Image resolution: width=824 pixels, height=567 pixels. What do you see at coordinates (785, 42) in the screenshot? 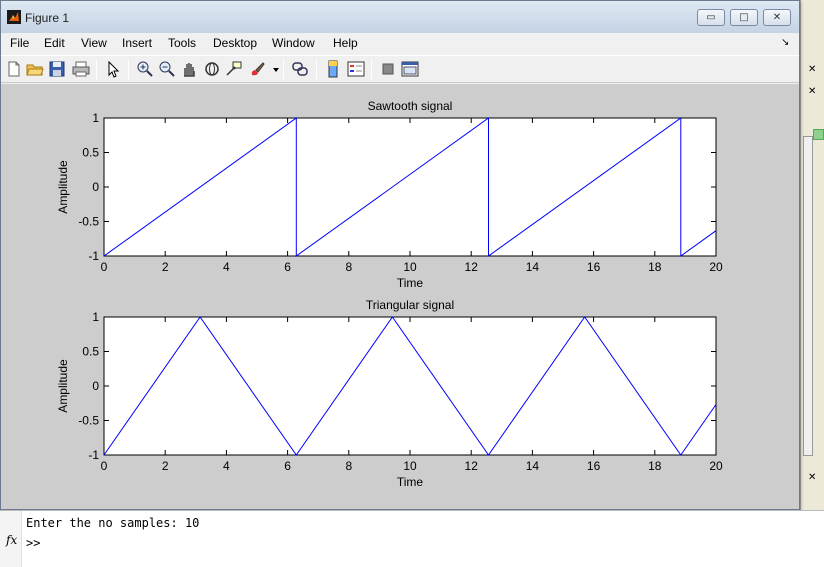
I see `dock-figure-icon: ↘` at bounding box center [785, 42].